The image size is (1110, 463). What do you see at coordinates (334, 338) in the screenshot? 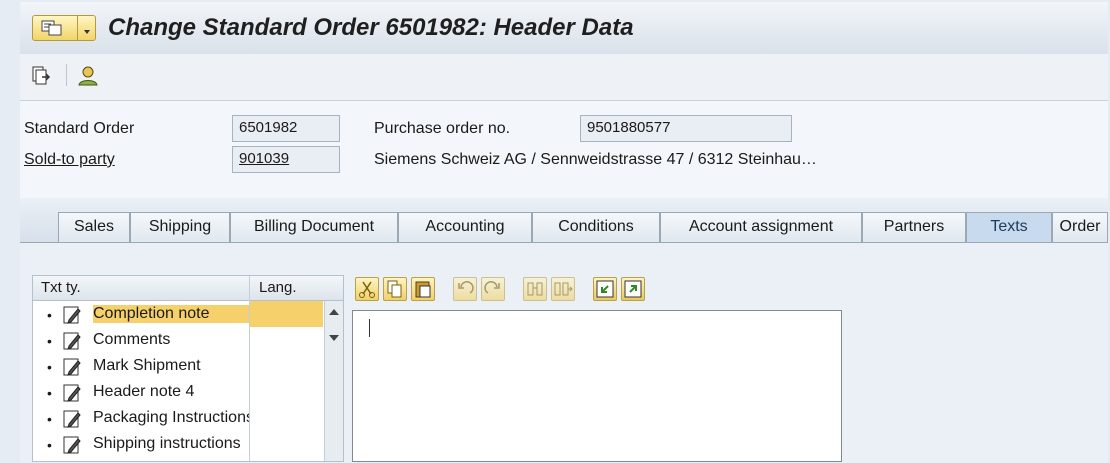
I see `scroll-down-icon` at bounding box center [334, 338].